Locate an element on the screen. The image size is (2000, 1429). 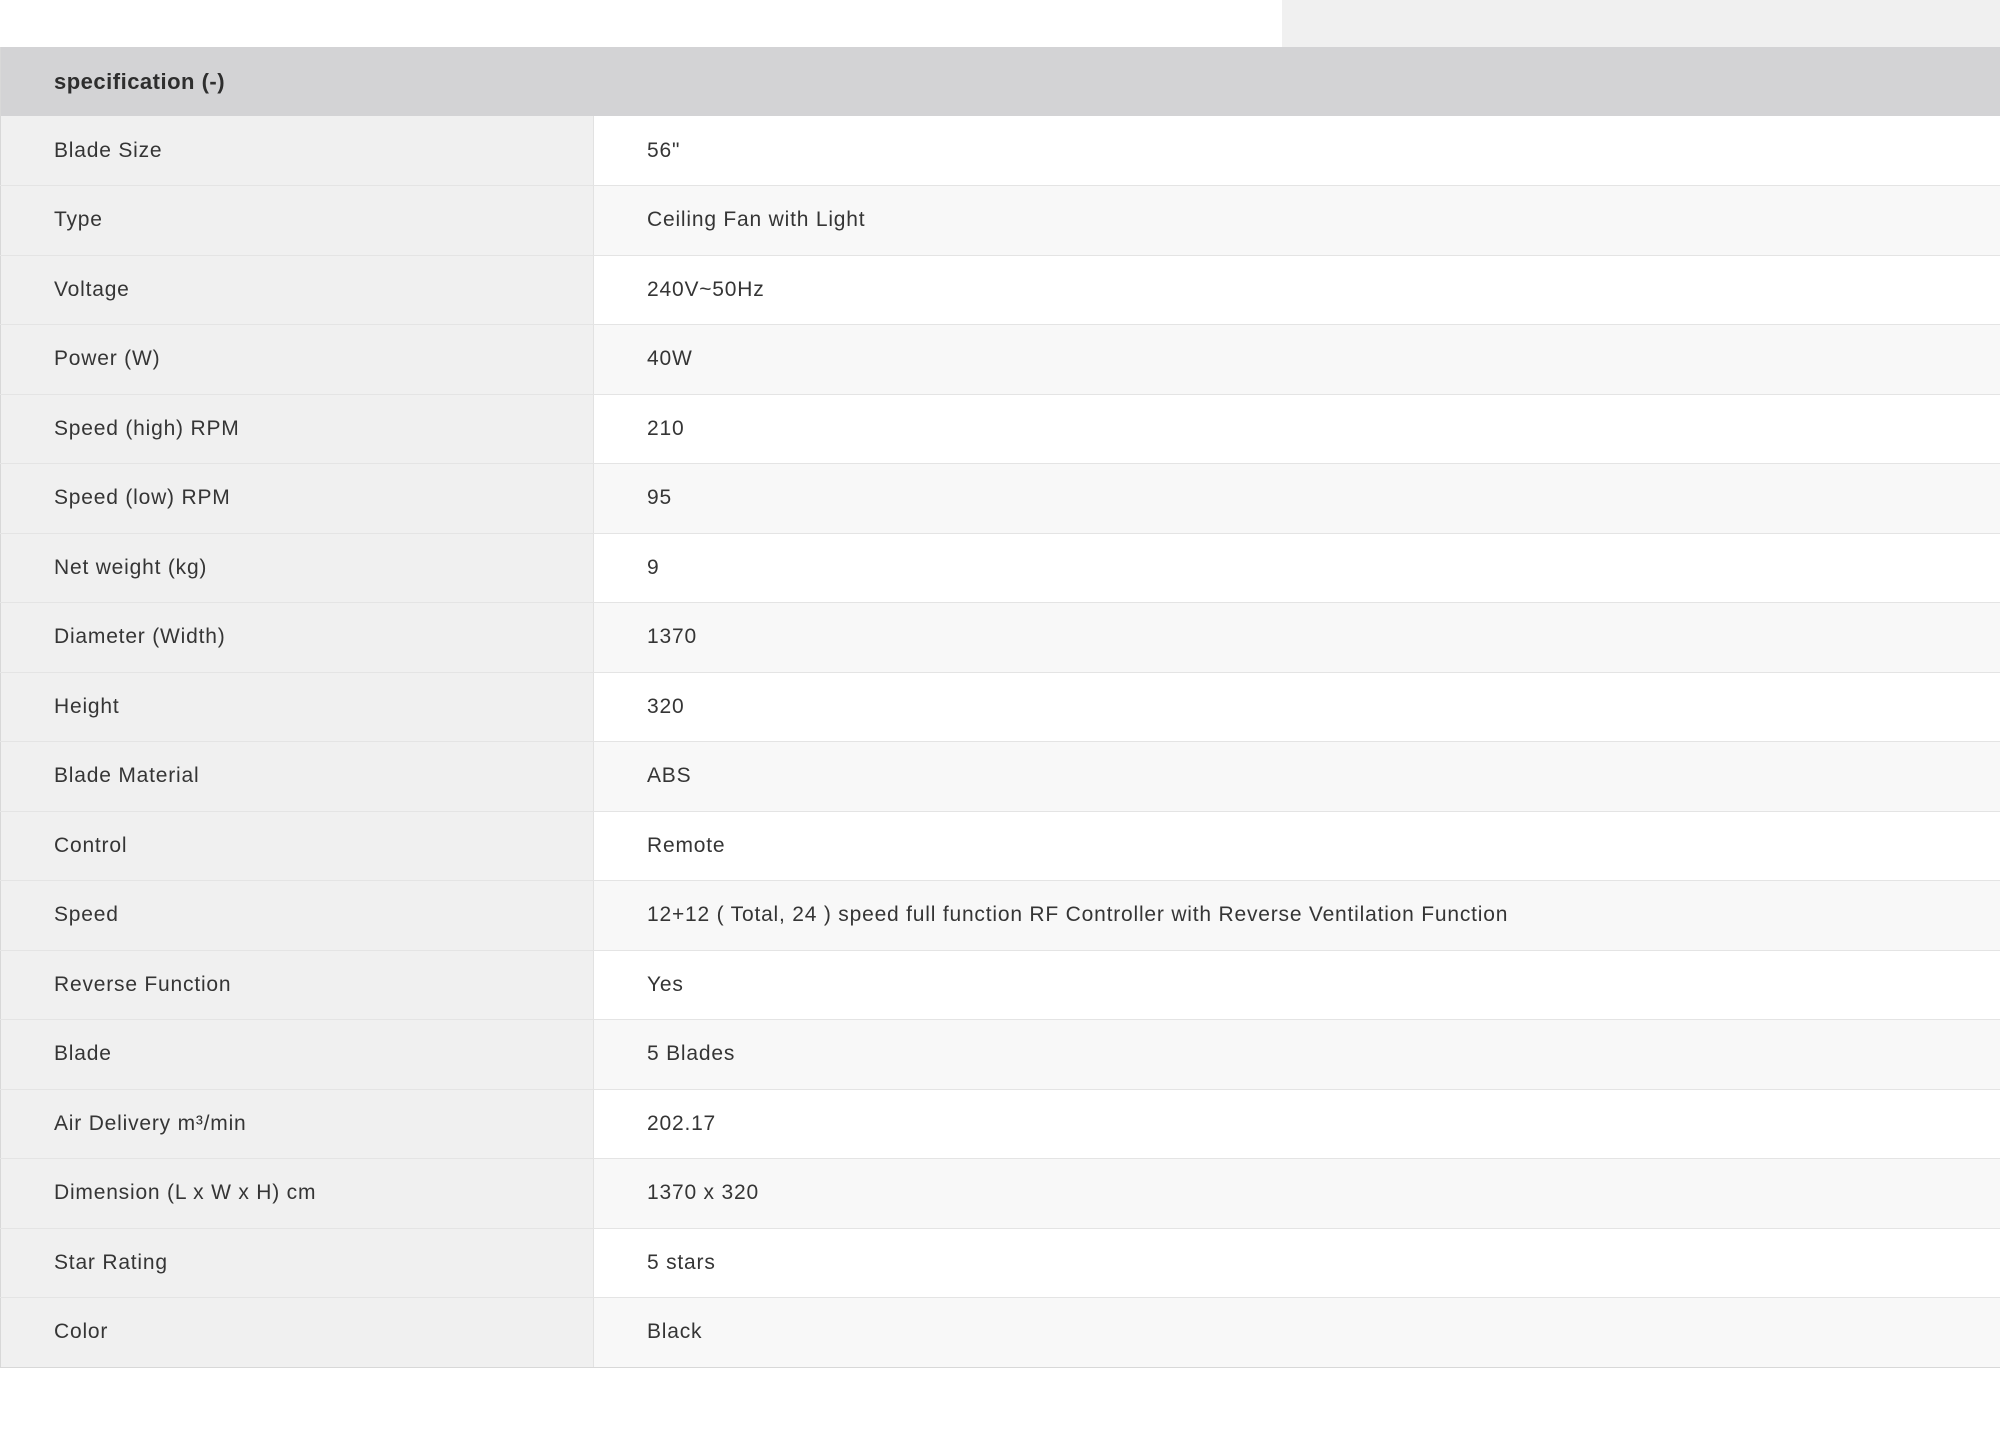
spec-row-speed-high: Speed (high) RPM 210 is located at coordinates (1000, 429).